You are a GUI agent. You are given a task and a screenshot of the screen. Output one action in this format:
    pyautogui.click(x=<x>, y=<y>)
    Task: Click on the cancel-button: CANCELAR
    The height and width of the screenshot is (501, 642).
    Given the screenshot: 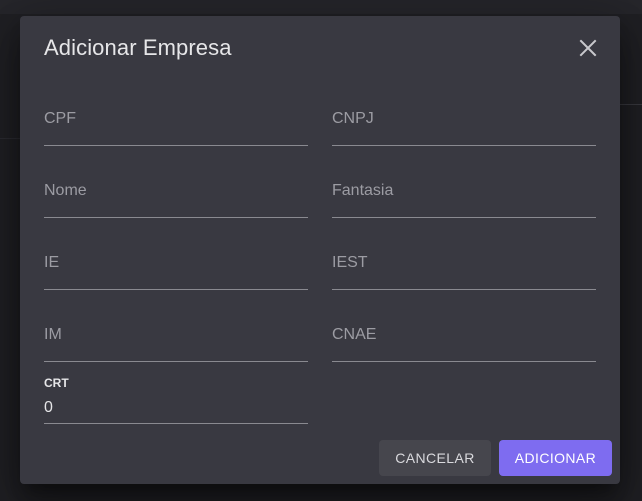 What is the action you would take?
    pyautogui.click(x=435, y=458)
    